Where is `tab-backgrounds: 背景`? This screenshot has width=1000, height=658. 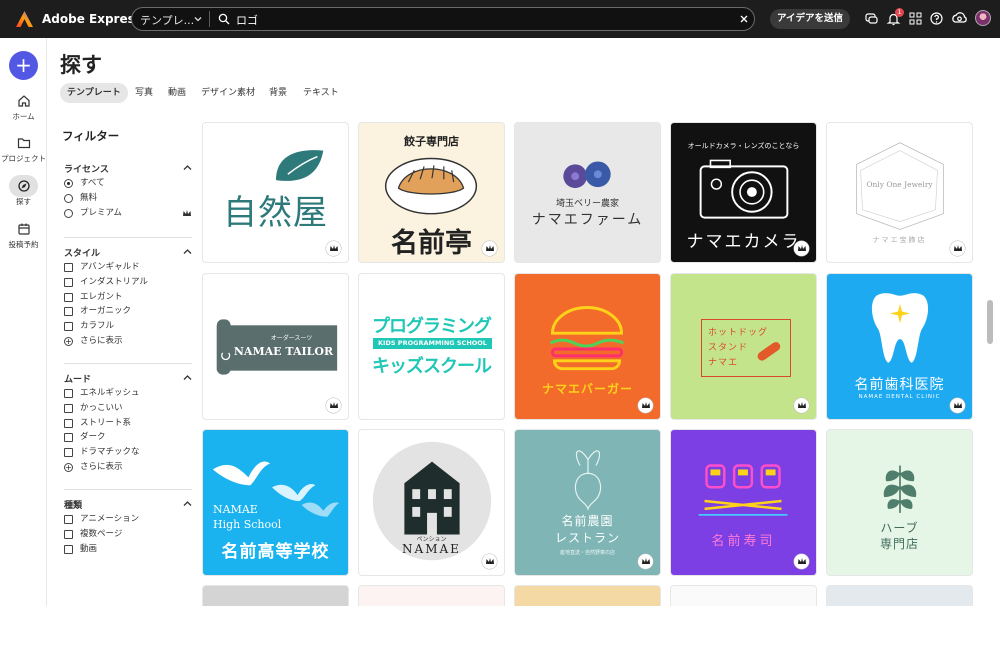
tab-backgrounds: 背景 is located at coordinates (278, 93).